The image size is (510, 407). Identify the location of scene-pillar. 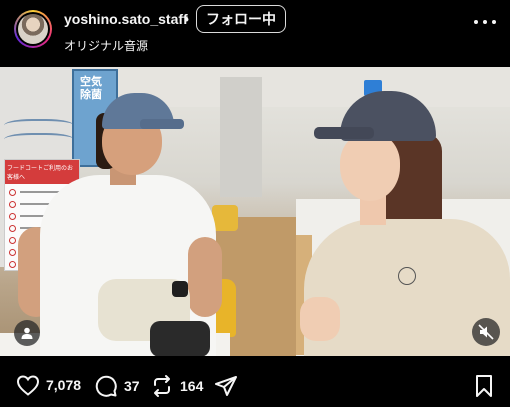
(241, 137).